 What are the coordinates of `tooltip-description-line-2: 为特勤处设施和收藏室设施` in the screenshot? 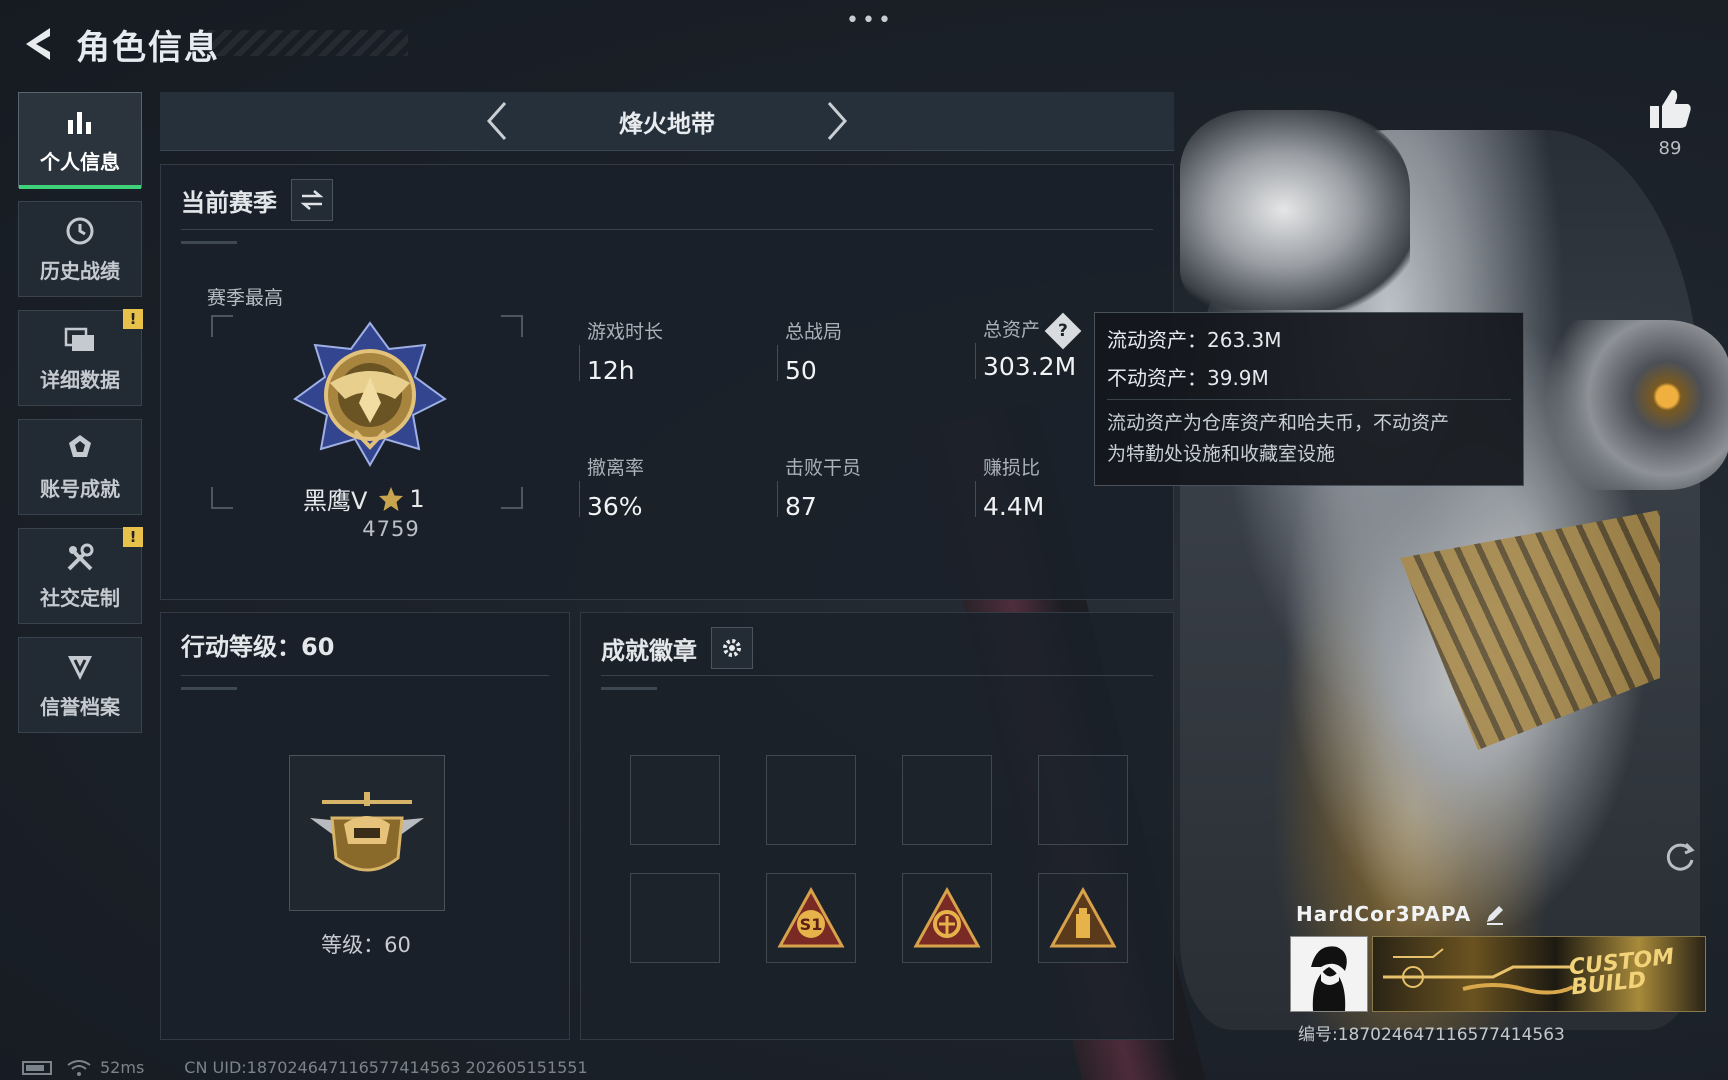 It's located at (1221, 454).